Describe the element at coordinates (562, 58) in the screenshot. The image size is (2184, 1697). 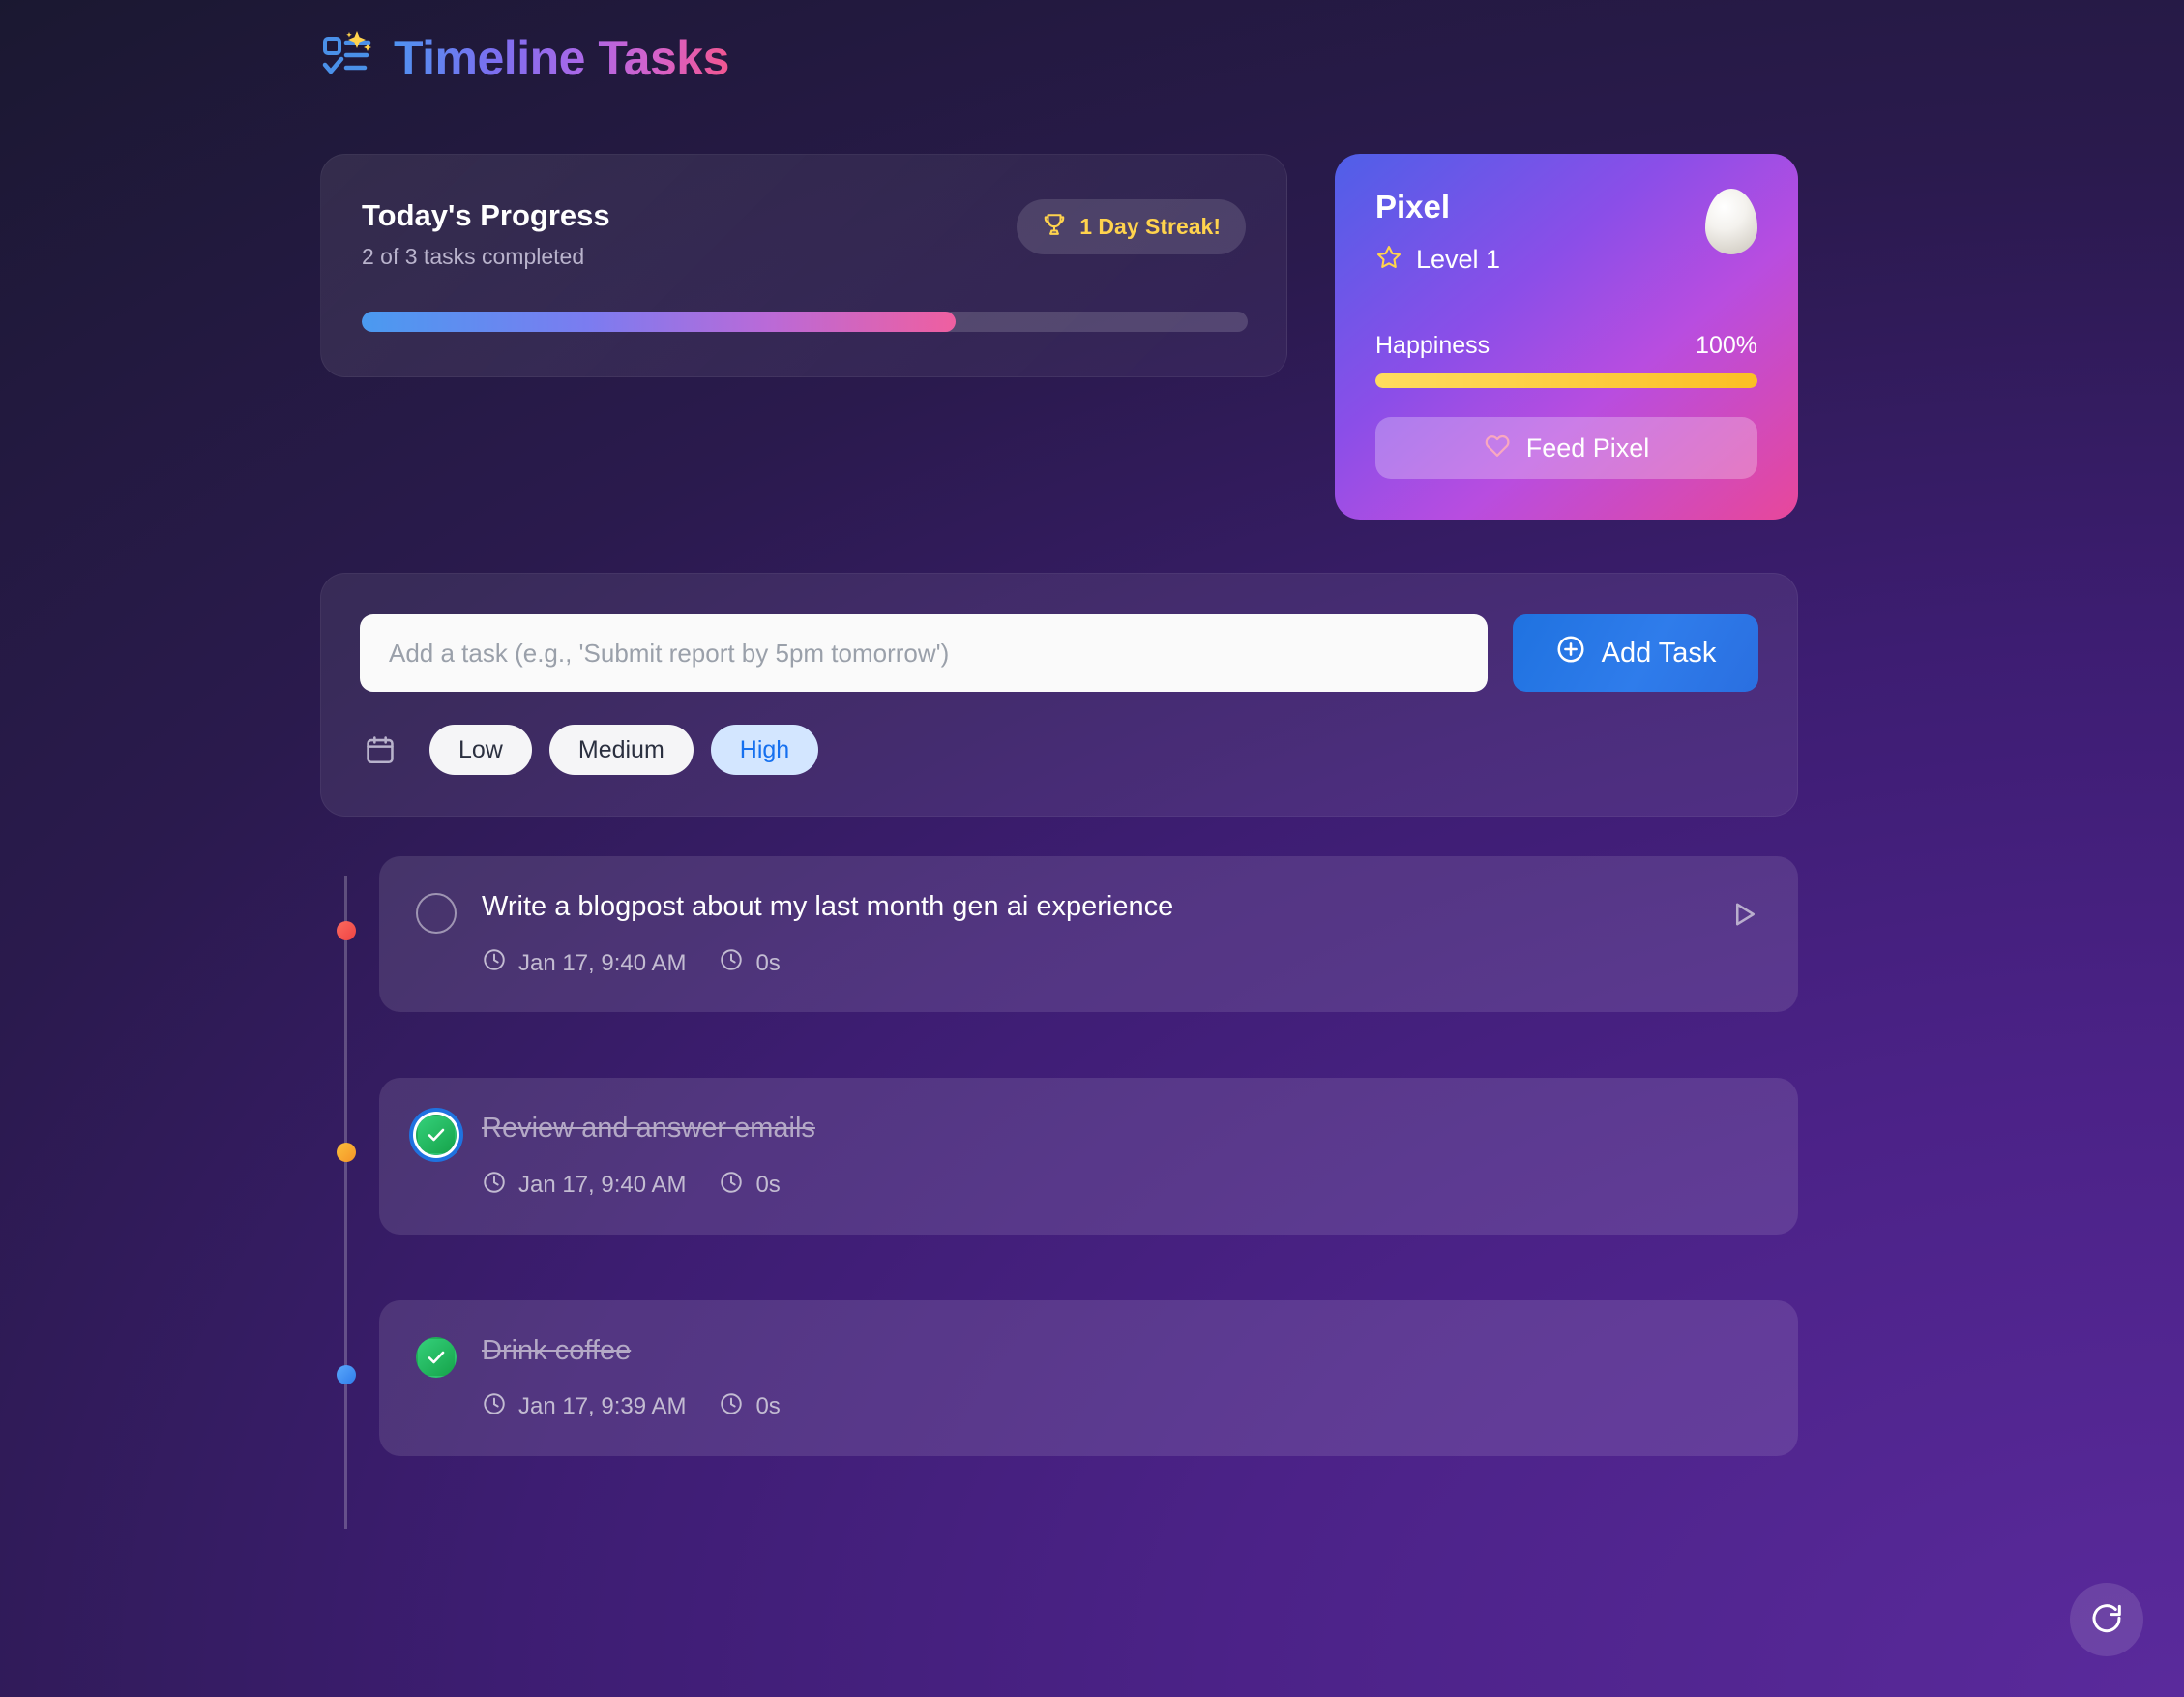
I see `page-title: Timeline Tasks` at that location.